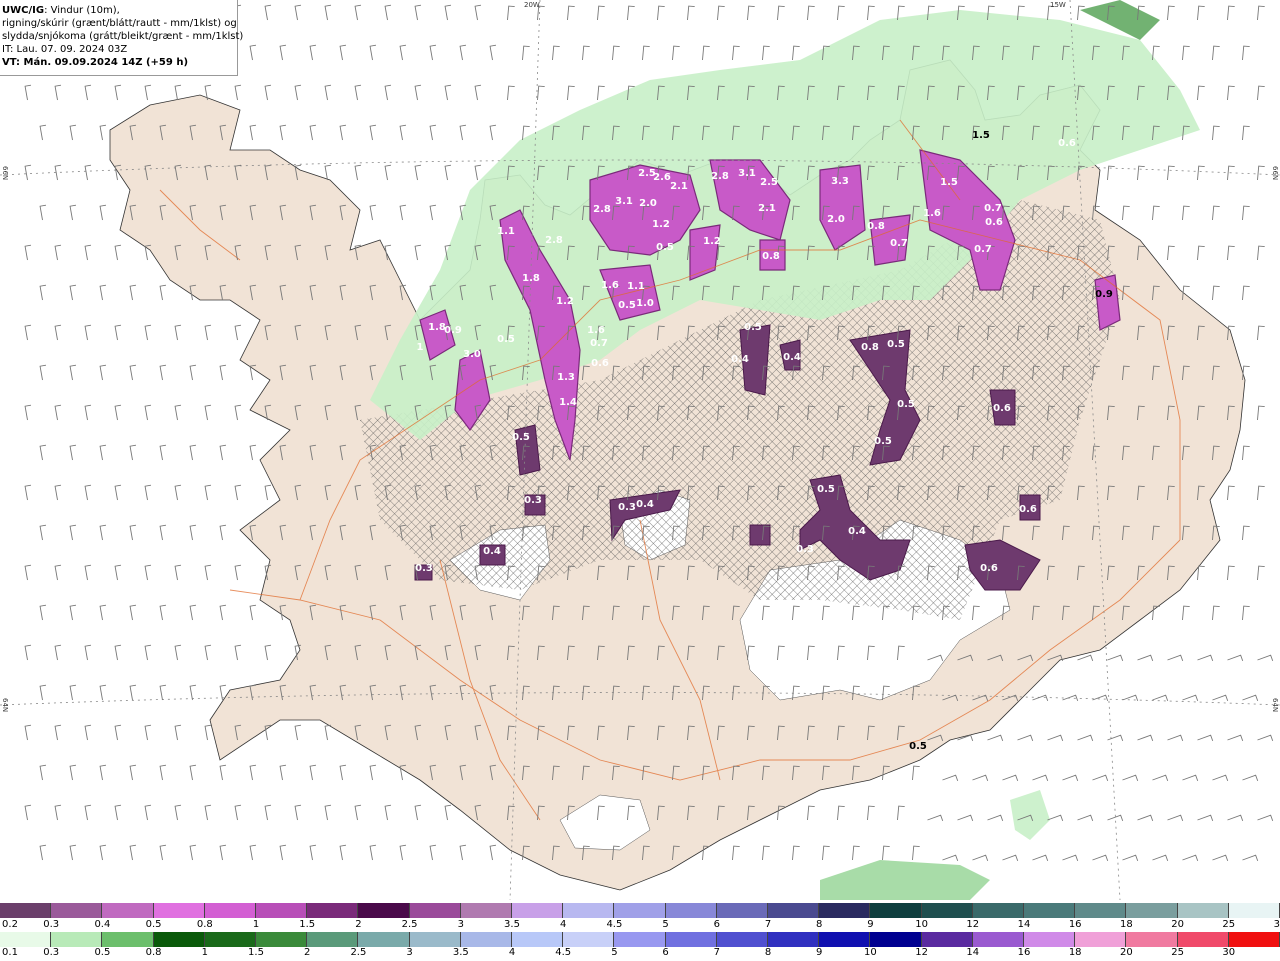 Image resolution: width=1280 pixels, height=961 pixels. Describe the element at coordinates (767, 208) in the screenshot. I see `precip-value-label: 2.1` at that location.